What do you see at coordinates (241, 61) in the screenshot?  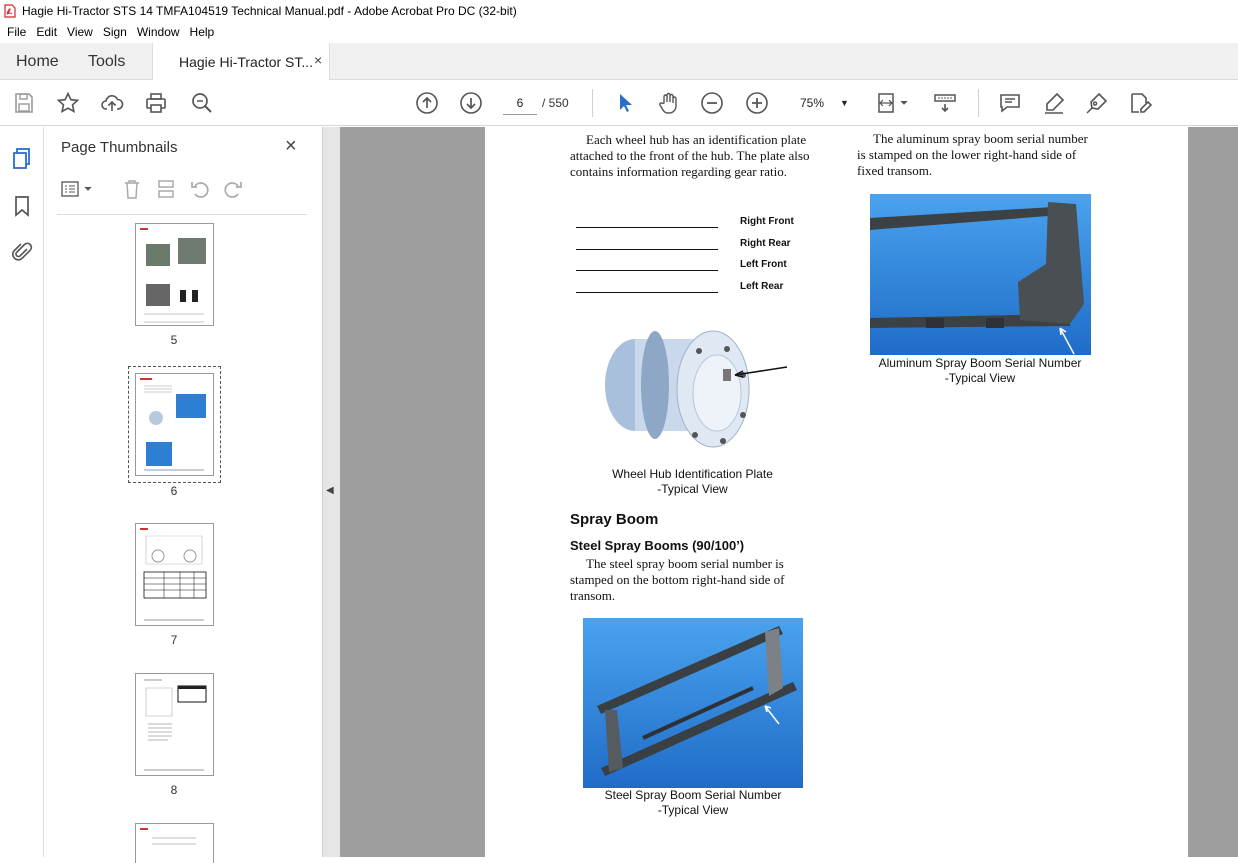 I see `tab-document: Hagie Hi-Tractor ST... ×` at bounding box center [241, 61].